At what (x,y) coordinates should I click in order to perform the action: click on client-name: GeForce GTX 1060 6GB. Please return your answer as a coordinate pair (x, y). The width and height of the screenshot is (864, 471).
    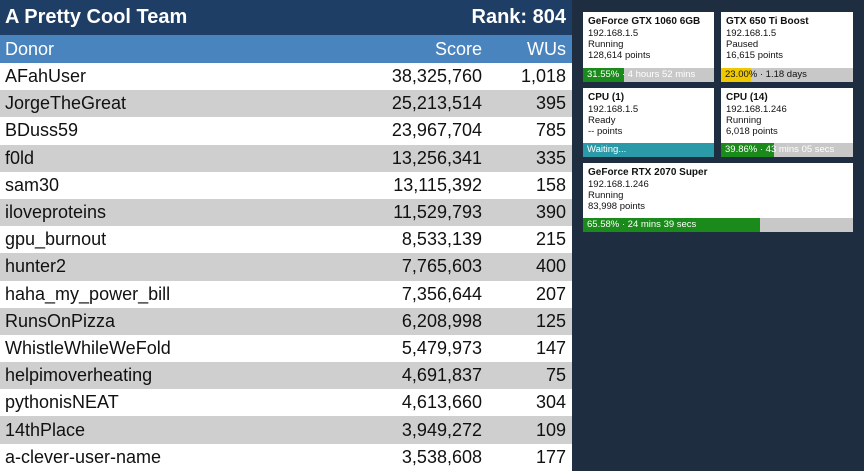
    Looking at the image, I should click on (644, 21).